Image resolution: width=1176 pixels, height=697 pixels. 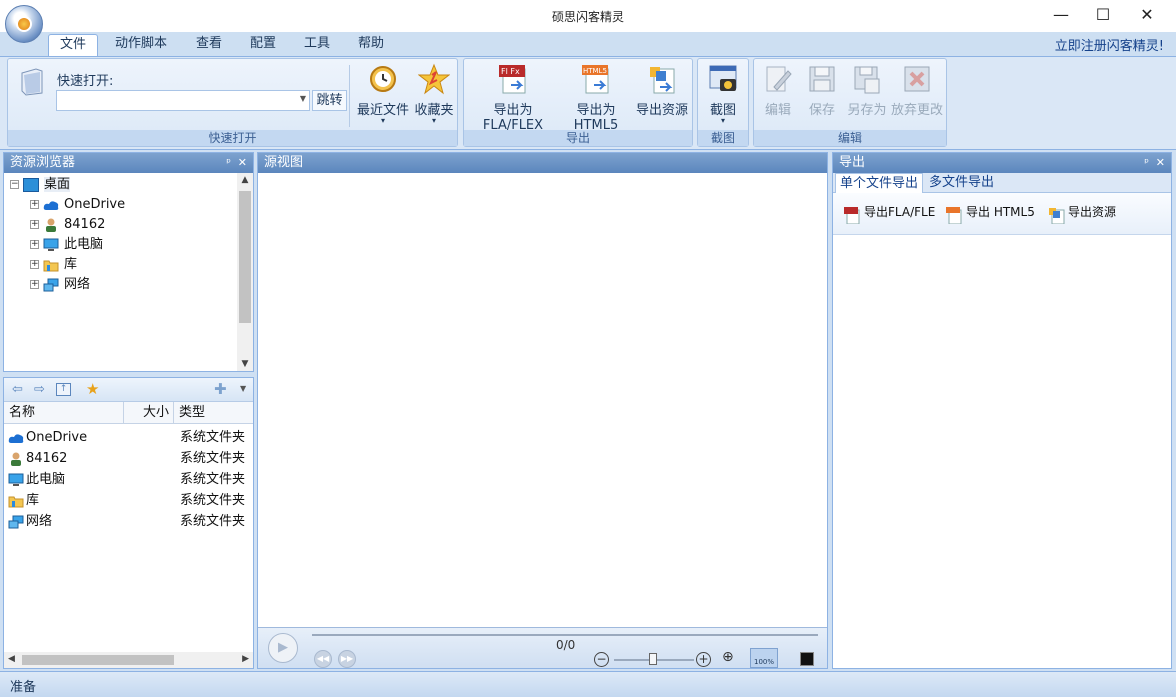 What do you see at coordinates (128, 458) in the screenshot?
I see `list-item: 84162 系统文件夹` at bounding box center [128, 458].